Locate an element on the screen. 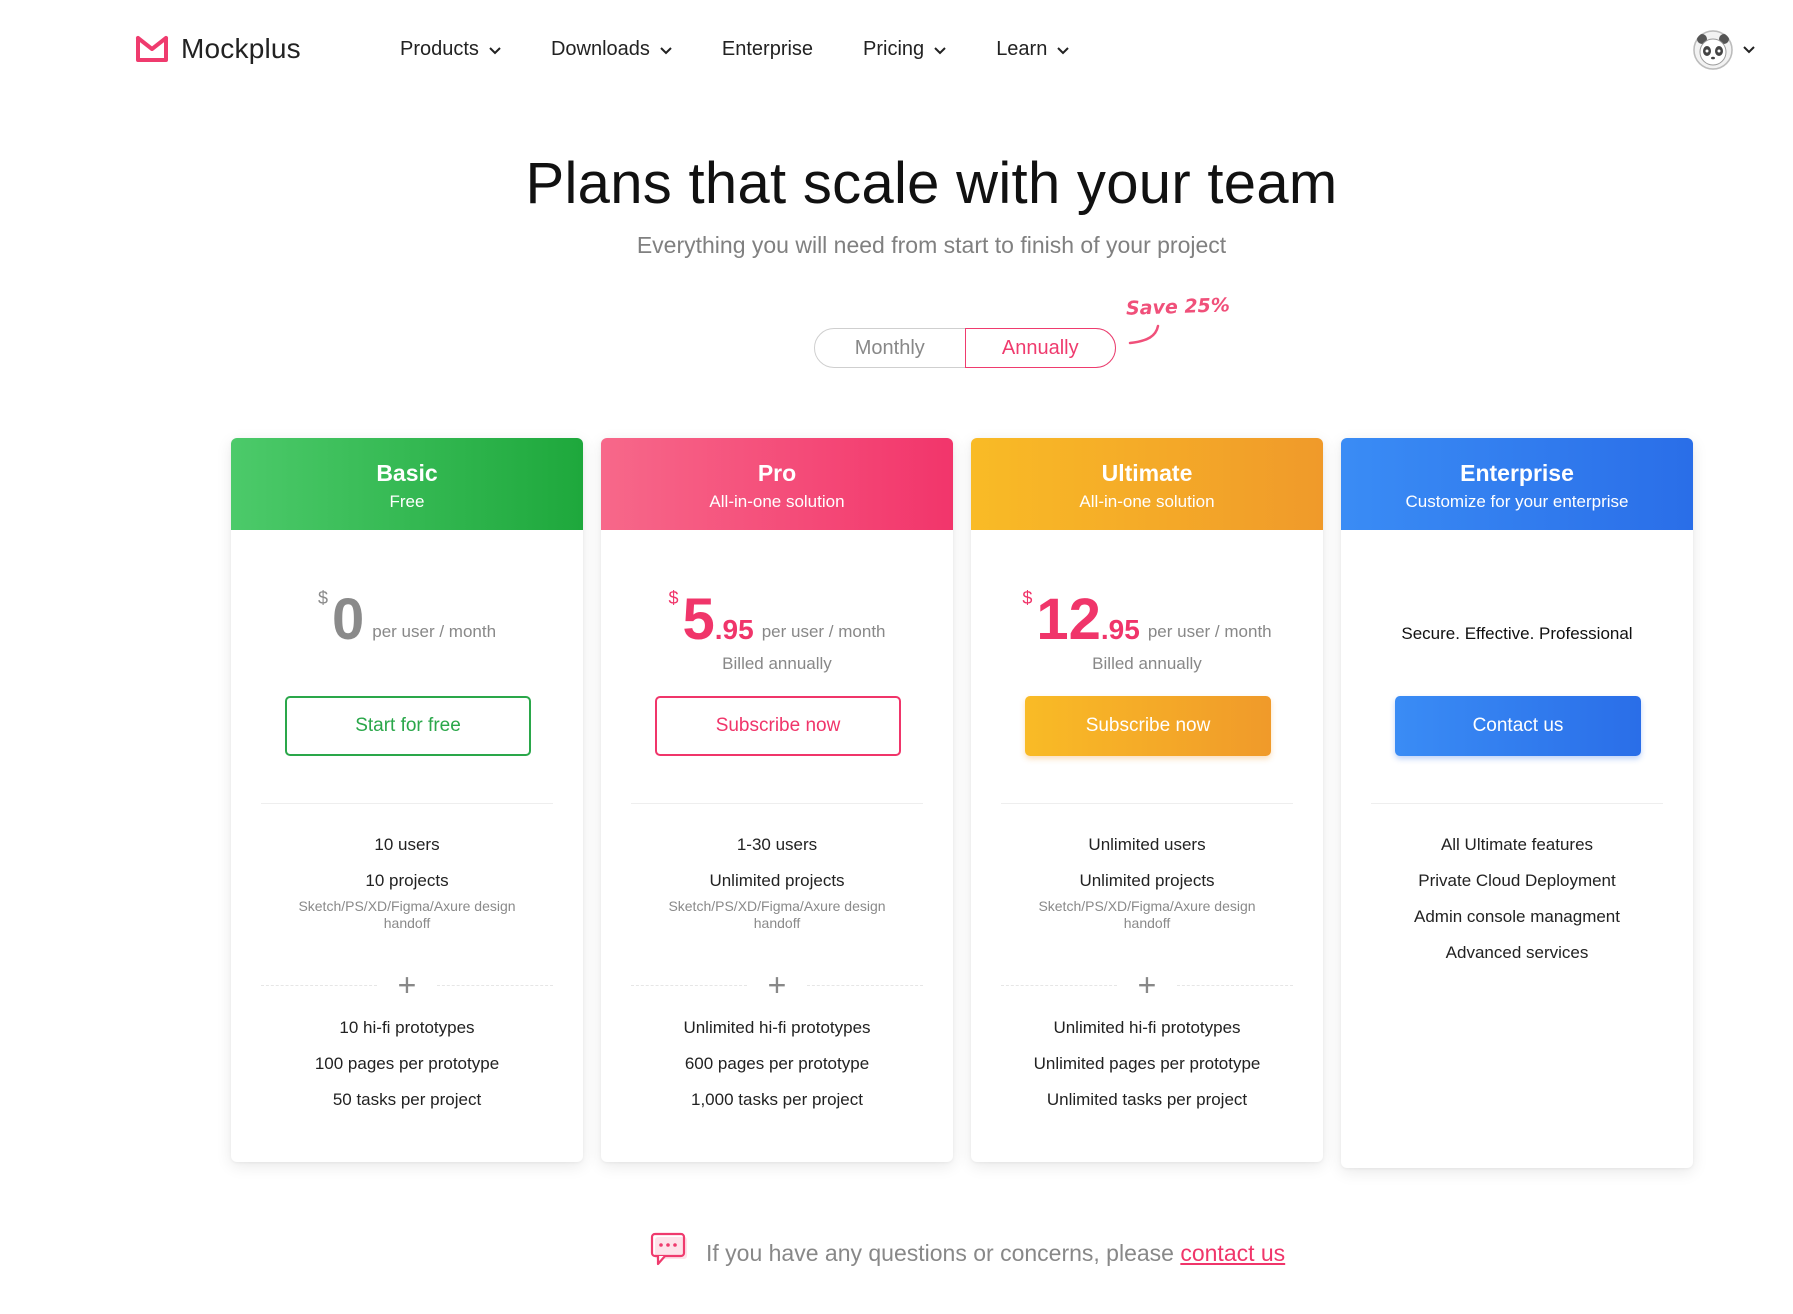 This screenshot has width=1793, height=1314. nav-downloads: Downloads is located at coordinates (611, 49).